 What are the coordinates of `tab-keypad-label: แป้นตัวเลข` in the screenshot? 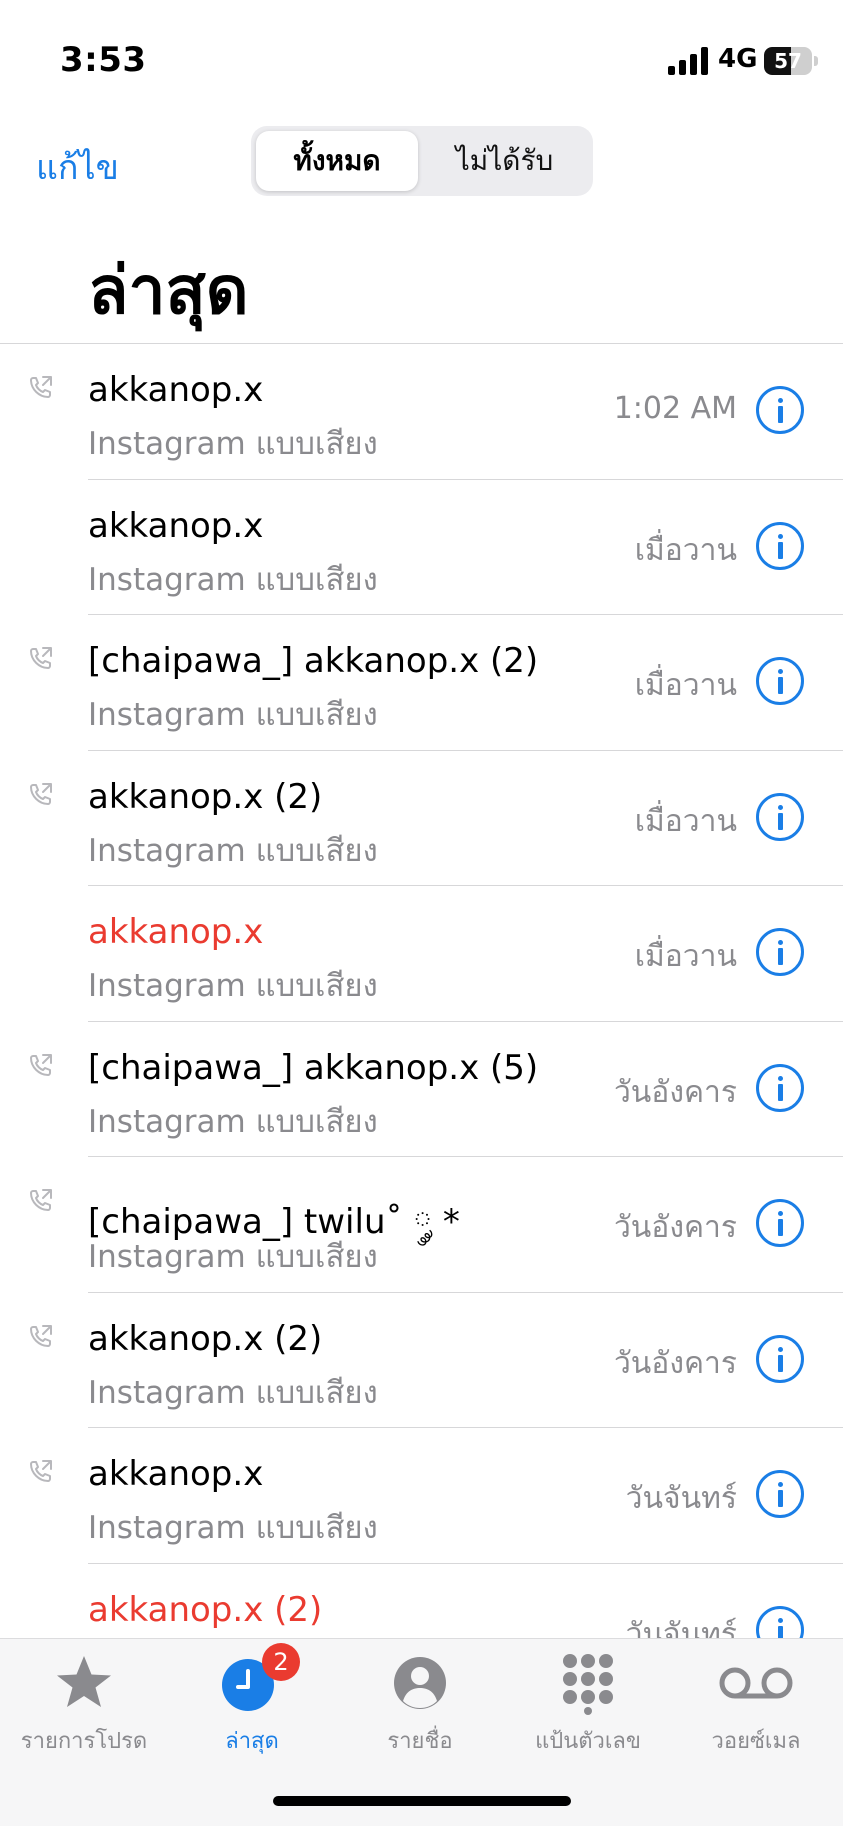 It's located at (588, 1741).